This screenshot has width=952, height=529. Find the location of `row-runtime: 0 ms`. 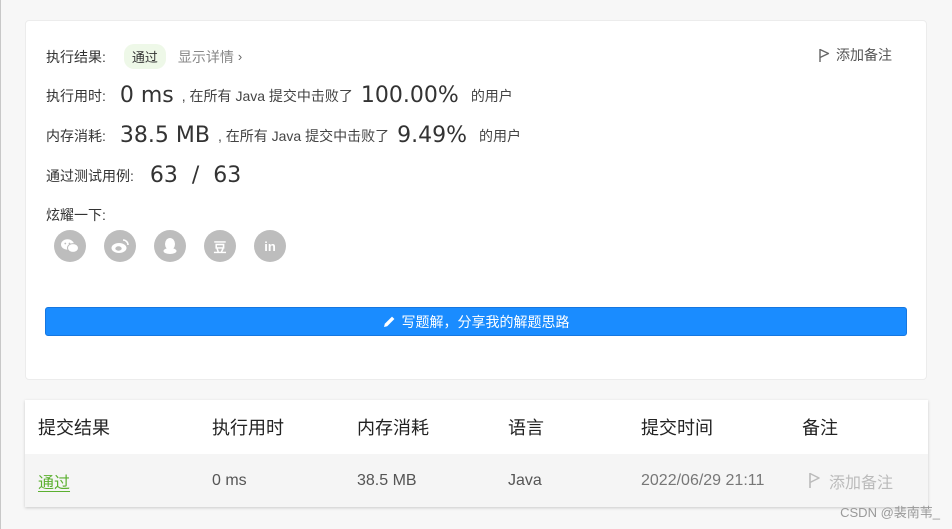

row-runtime: 0 ms is located at coordinates (229, 480).